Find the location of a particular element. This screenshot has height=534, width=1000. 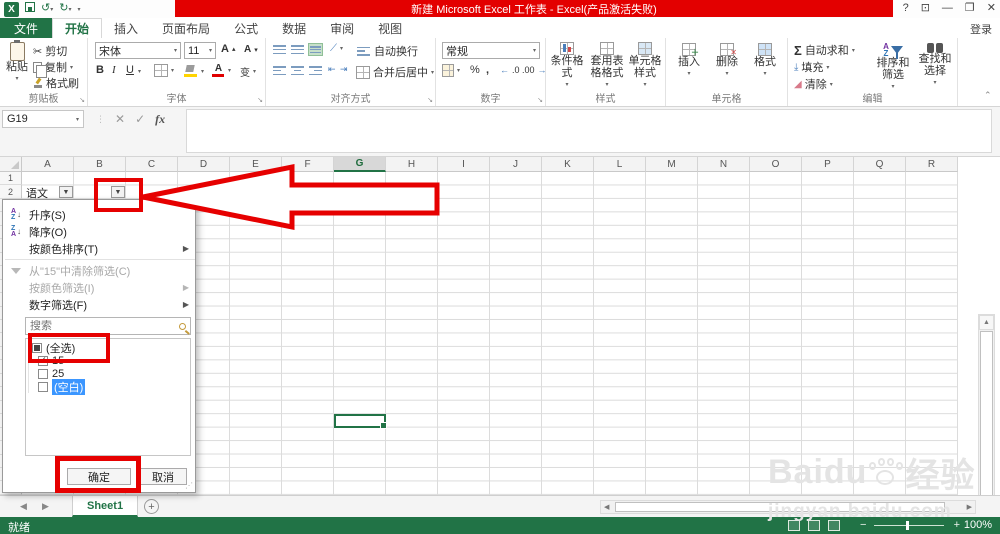

tab-page-layout: 页面布局 is located at coordinates (186, 28).